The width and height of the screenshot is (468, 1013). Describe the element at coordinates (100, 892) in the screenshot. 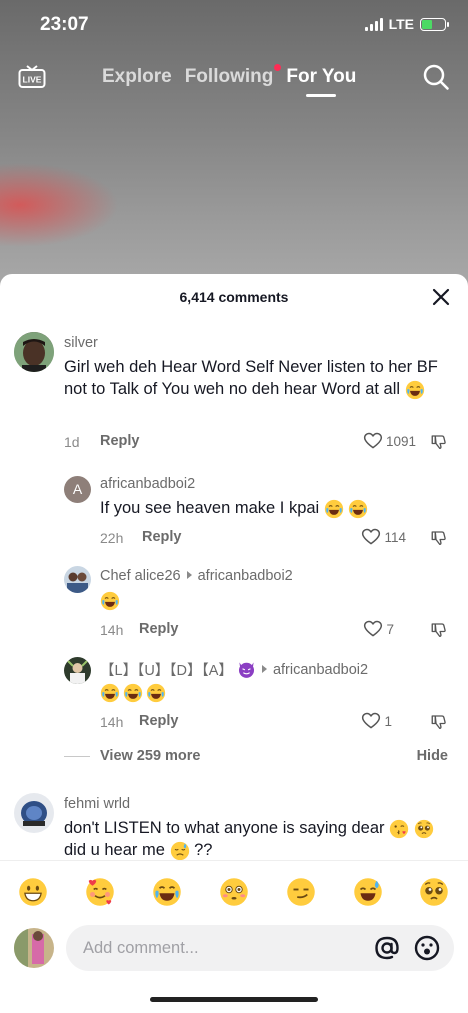

I see `smiling-hearts-emoji-button` at that location.